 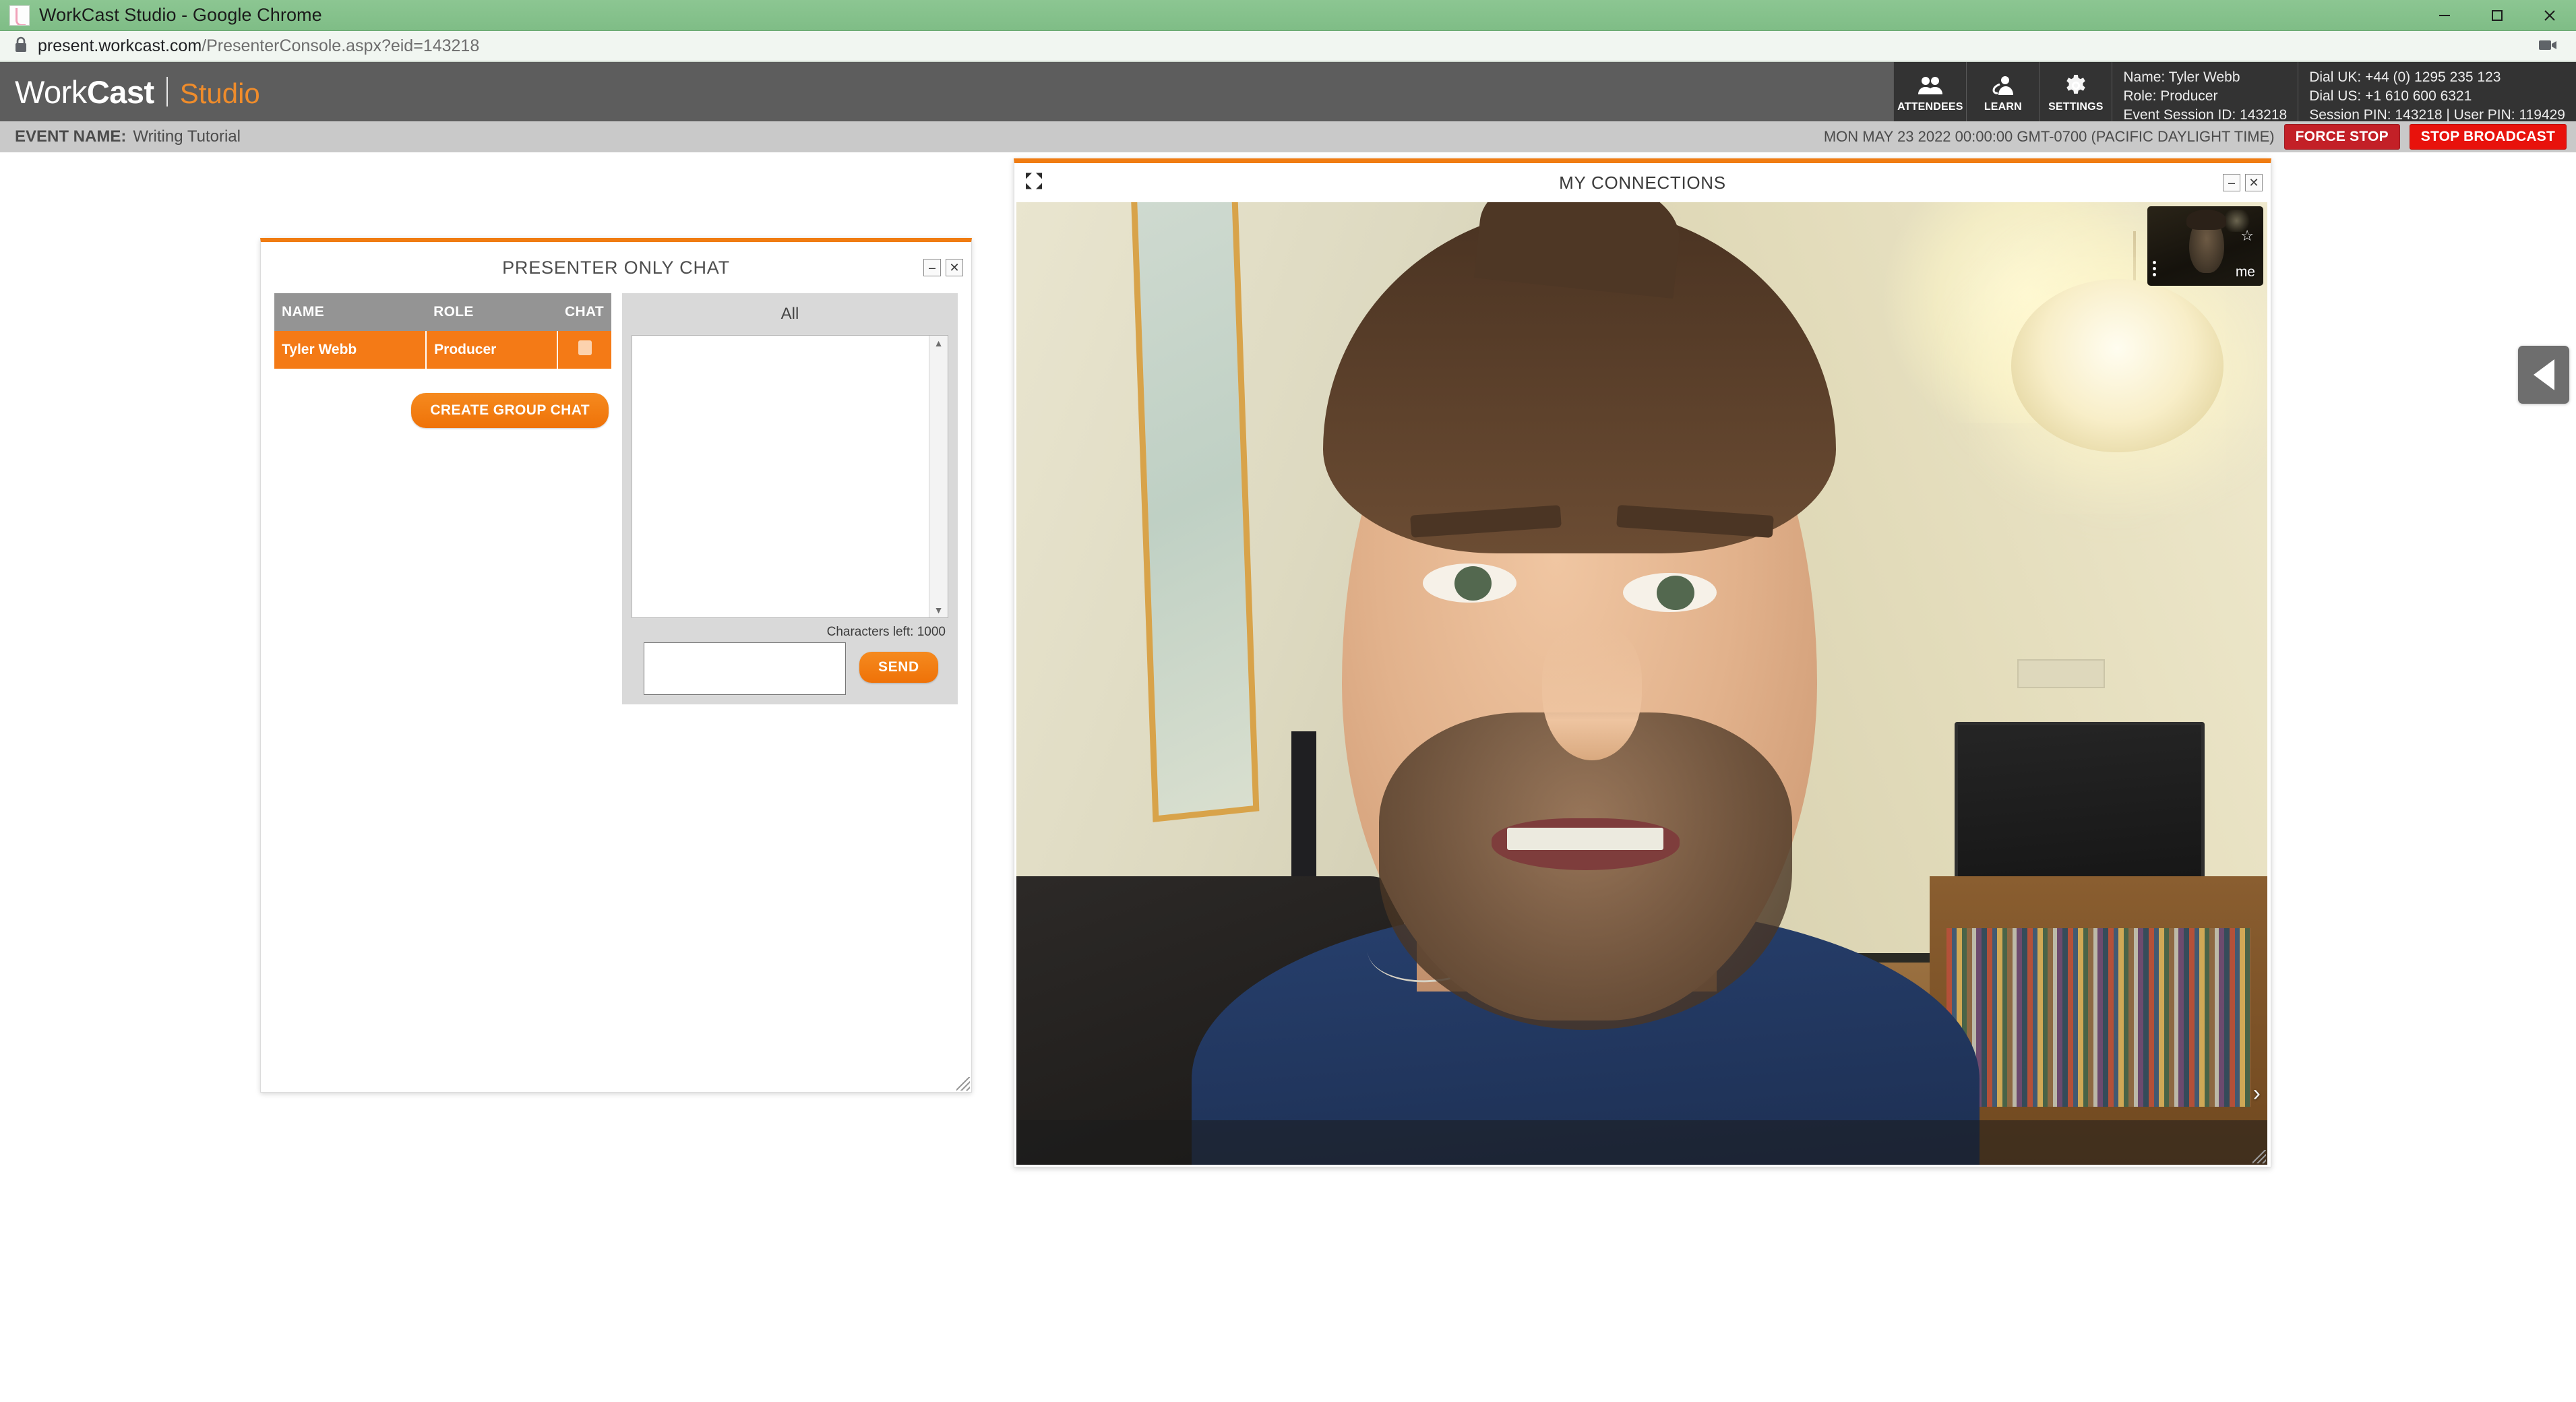 I want to click on person-iris-left, so click(x=1473, y=583).